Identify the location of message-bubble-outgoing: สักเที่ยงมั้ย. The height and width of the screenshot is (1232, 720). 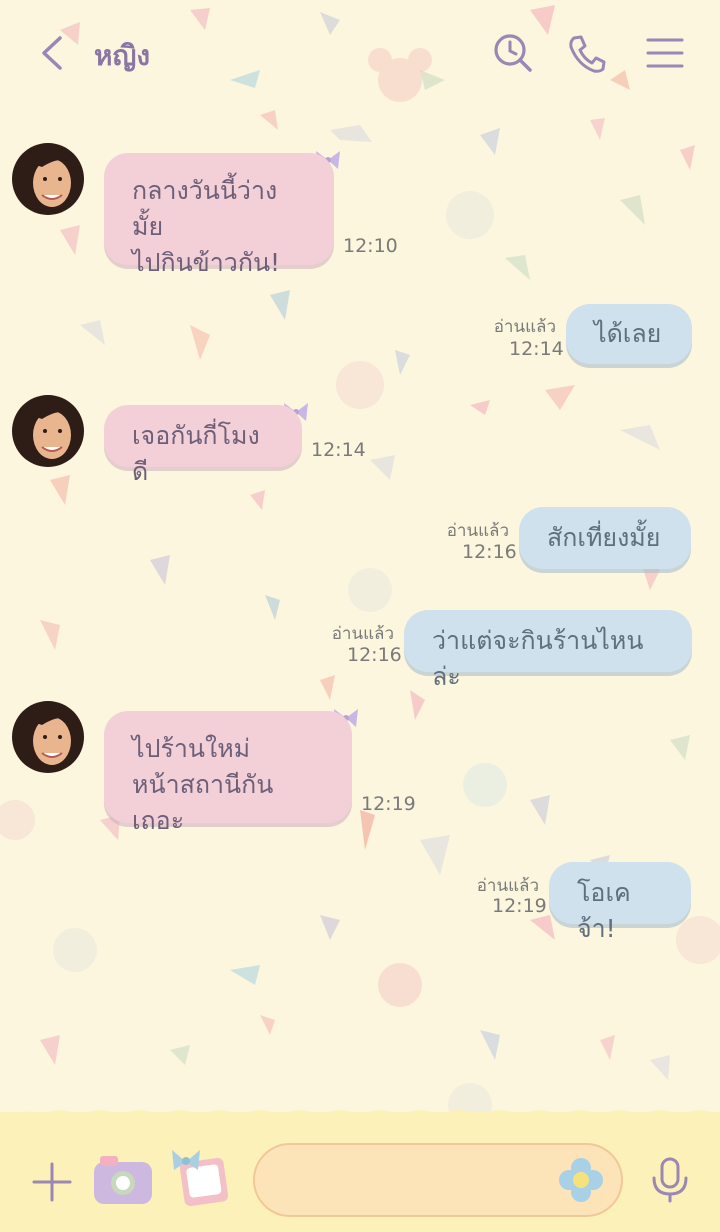
(605, 538).